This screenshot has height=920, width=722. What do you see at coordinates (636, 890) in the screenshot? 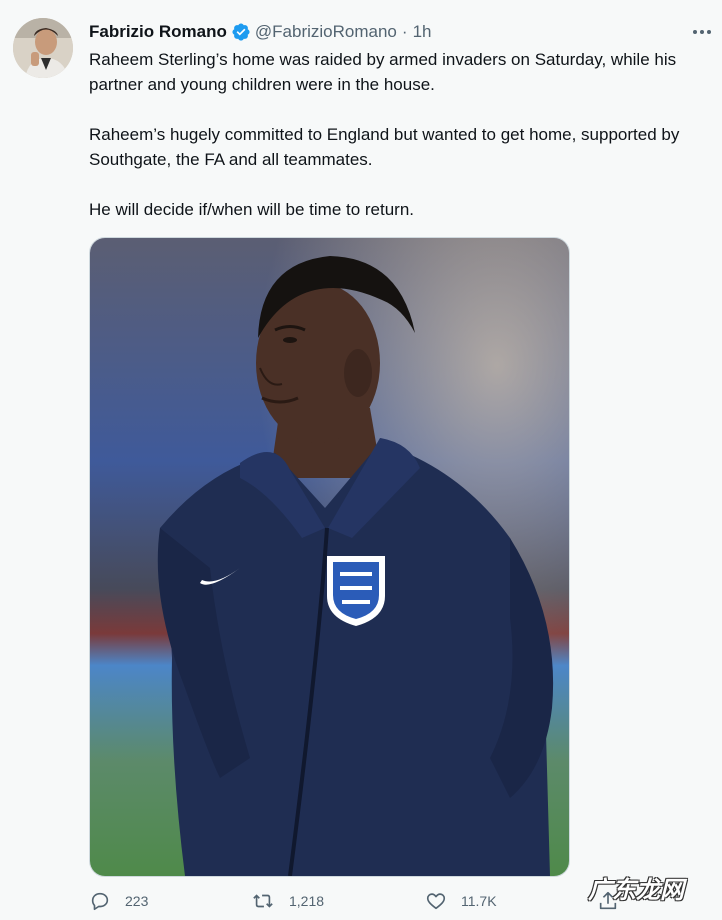
I see `watermark: 广东龙网` at bounding box center [636, 890].